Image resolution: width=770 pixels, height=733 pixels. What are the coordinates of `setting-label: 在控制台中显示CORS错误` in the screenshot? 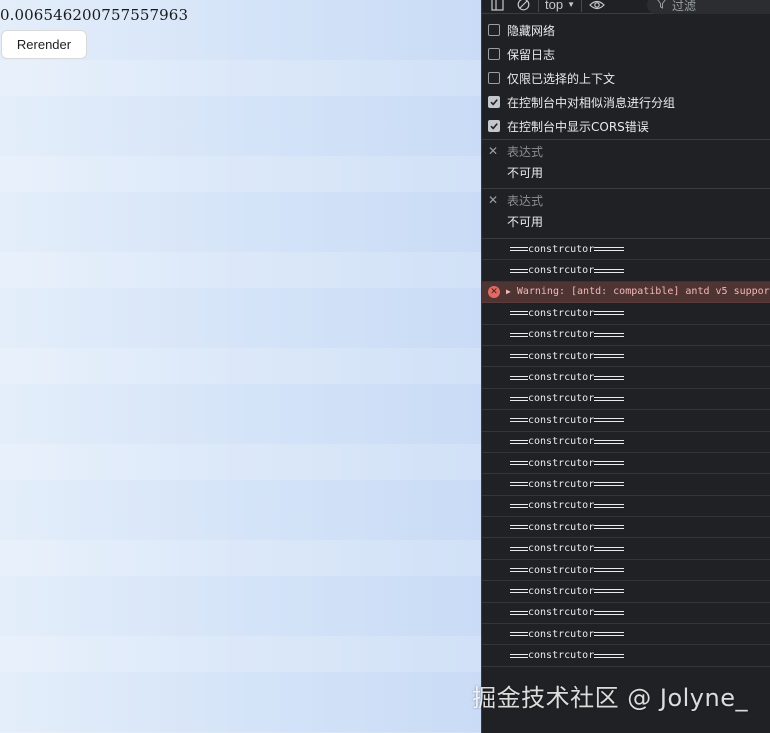 It's located at (578, 126).